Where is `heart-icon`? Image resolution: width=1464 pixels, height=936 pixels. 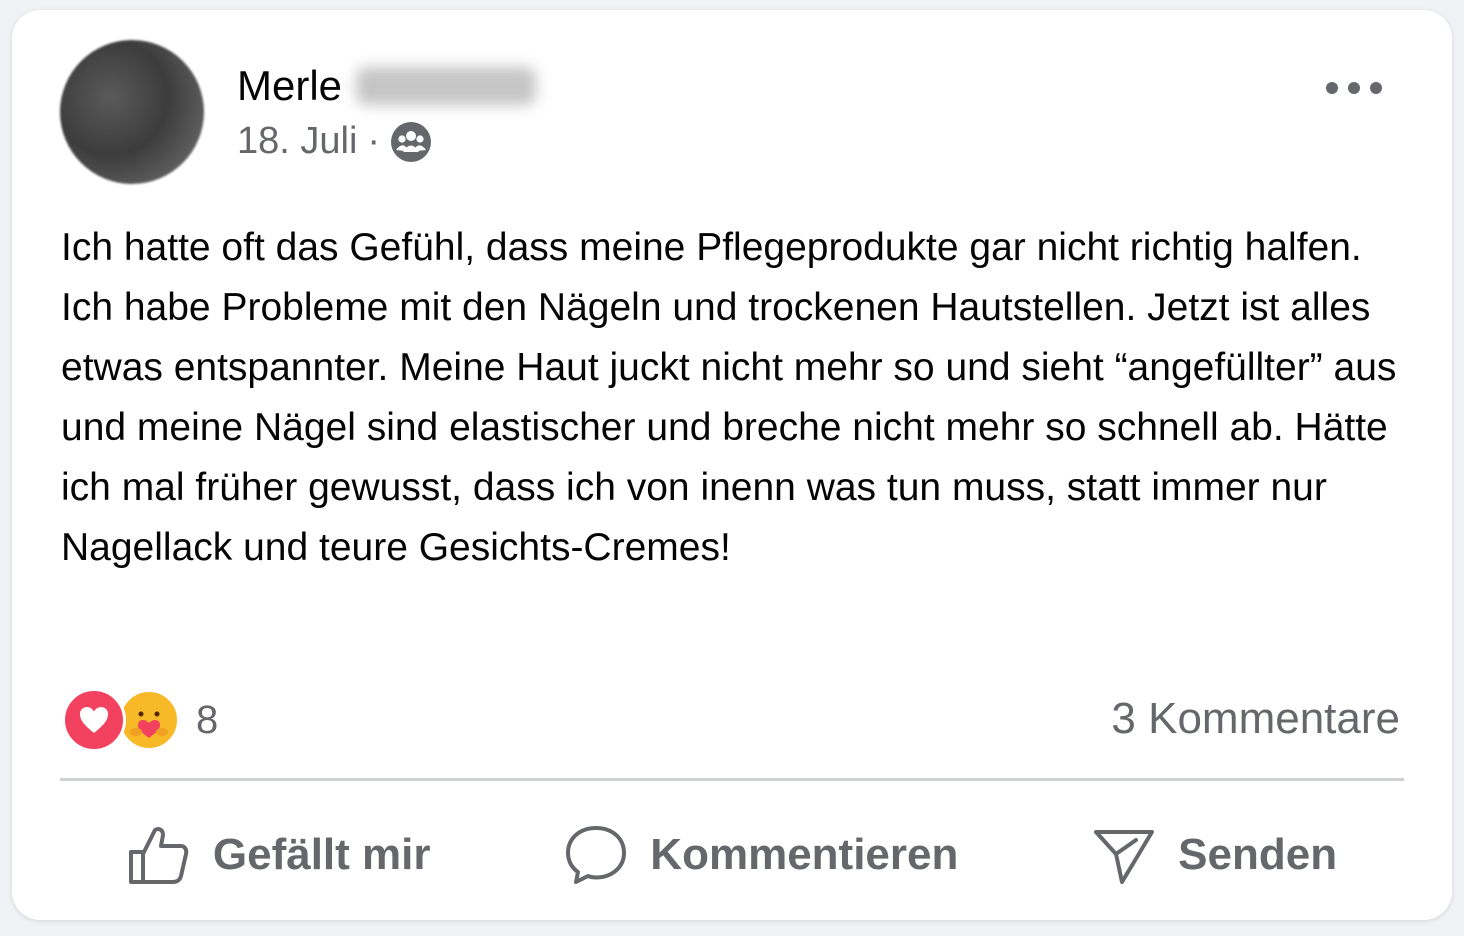
heart-icon is located at coordinates (94, 720).